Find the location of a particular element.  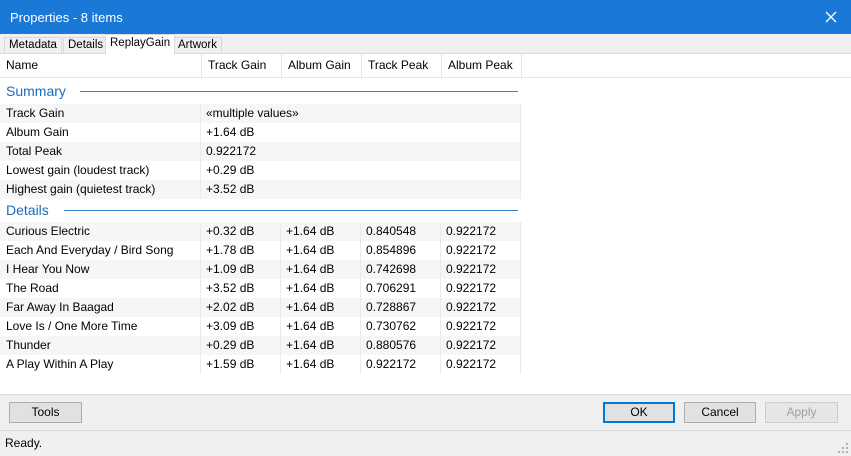

track-peak-cell: 0.880576 is located at coordinates (391, 345).